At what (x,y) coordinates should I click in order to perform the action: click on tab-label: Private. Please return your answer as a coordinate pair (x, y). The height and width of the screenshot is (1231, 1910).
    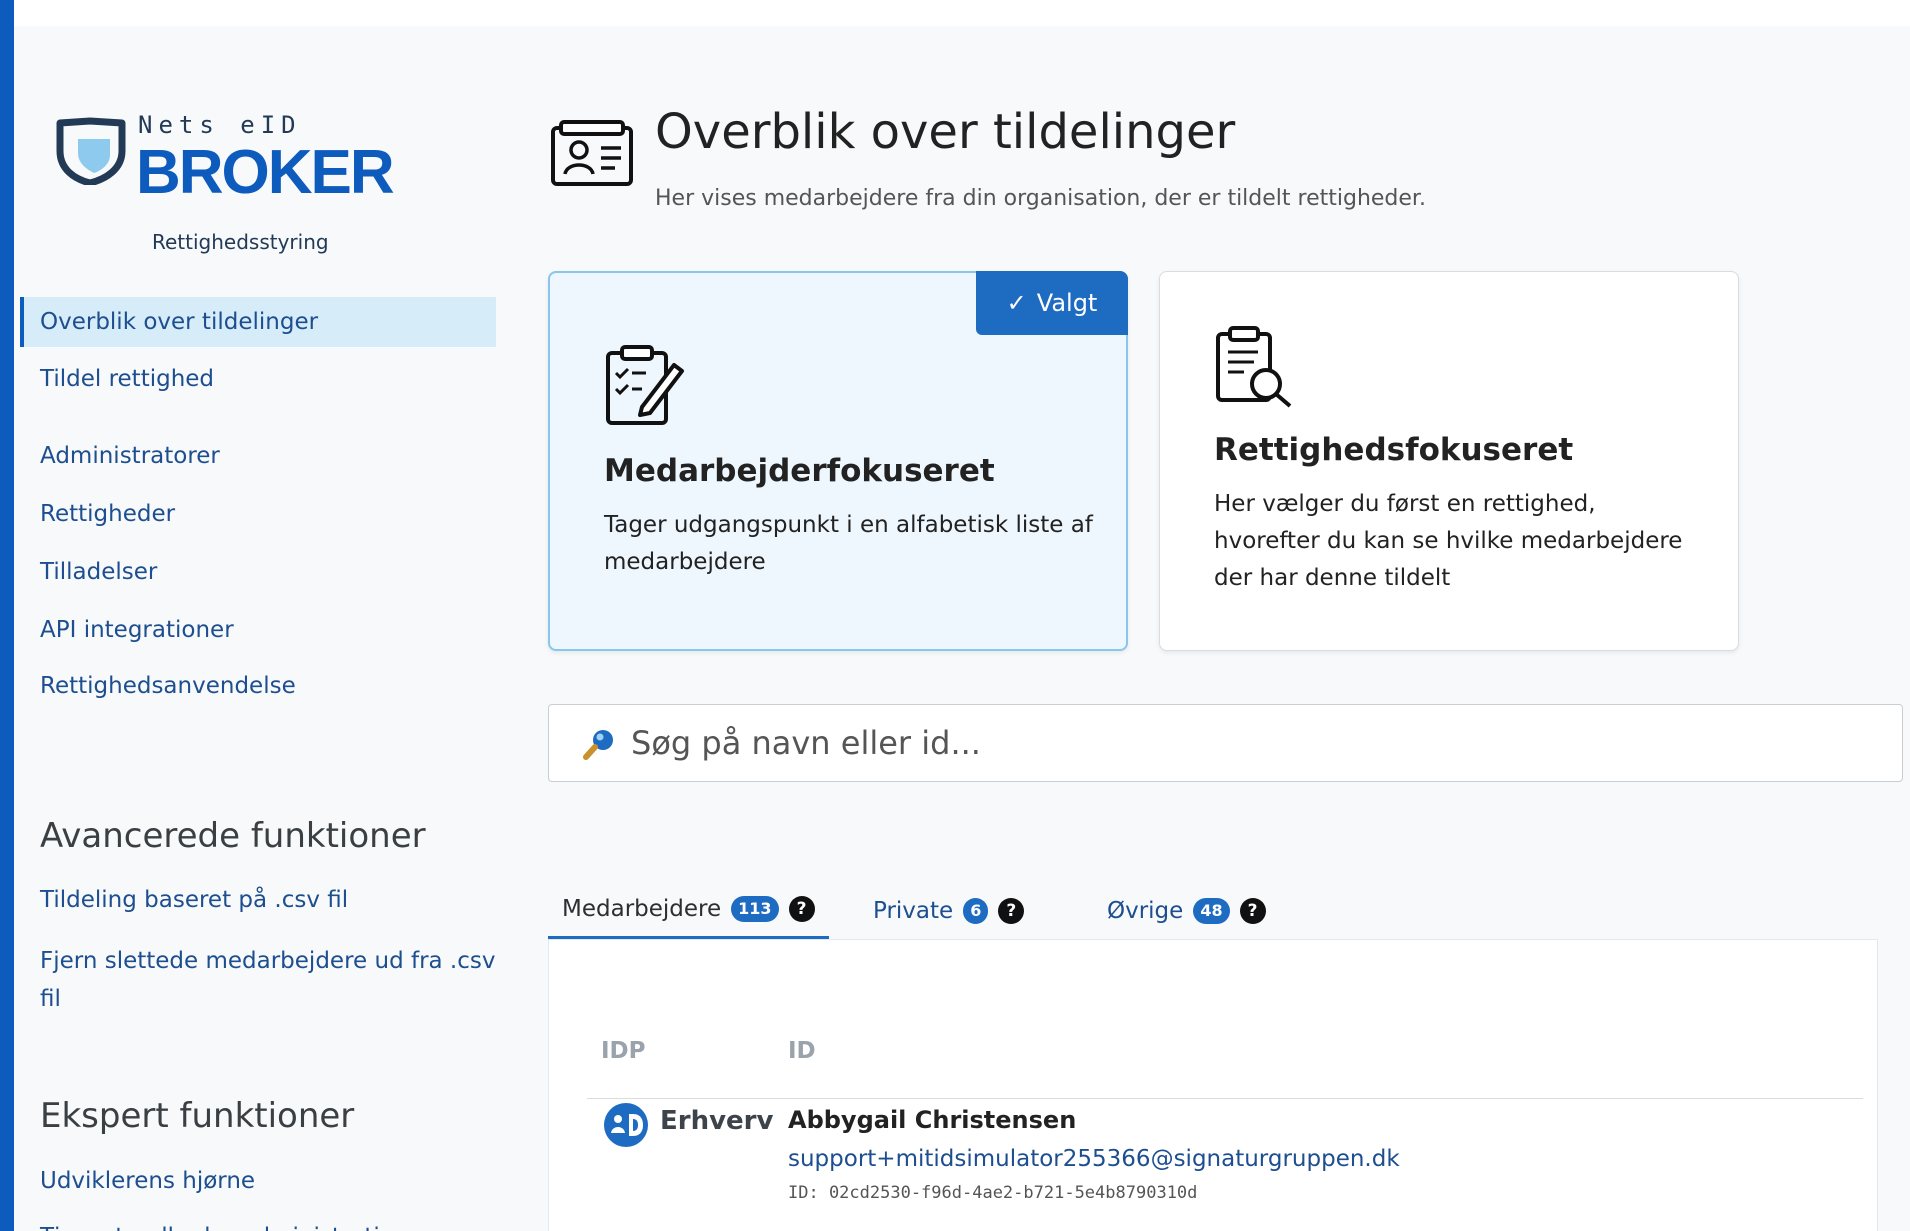
    Looking at the image, I should click on (913, 911).